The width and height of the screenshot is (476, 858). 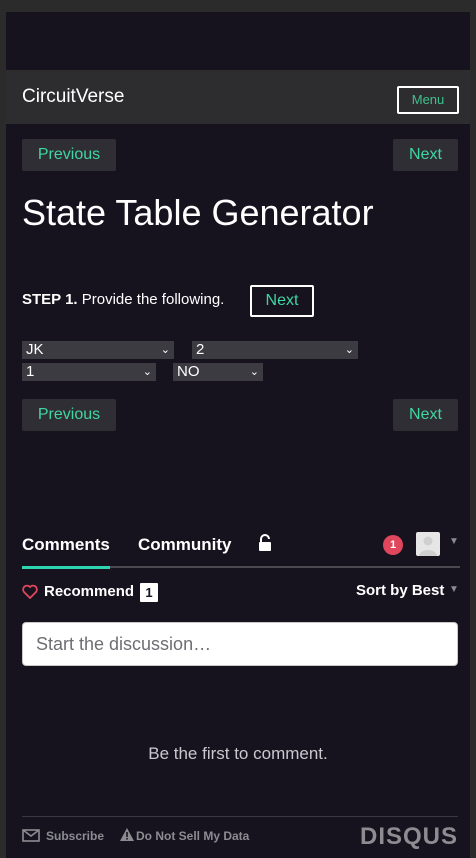 I want to click on disqus-logo: DISQUS, so click(x=409, y=837).